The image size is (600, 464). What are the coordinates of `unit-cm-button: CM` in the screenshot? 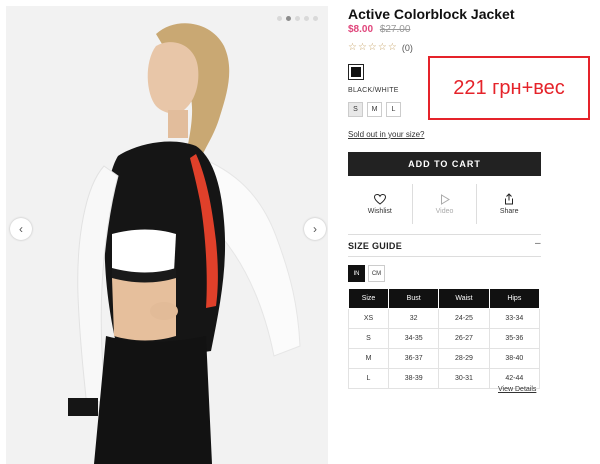 It's located at (376, 273).